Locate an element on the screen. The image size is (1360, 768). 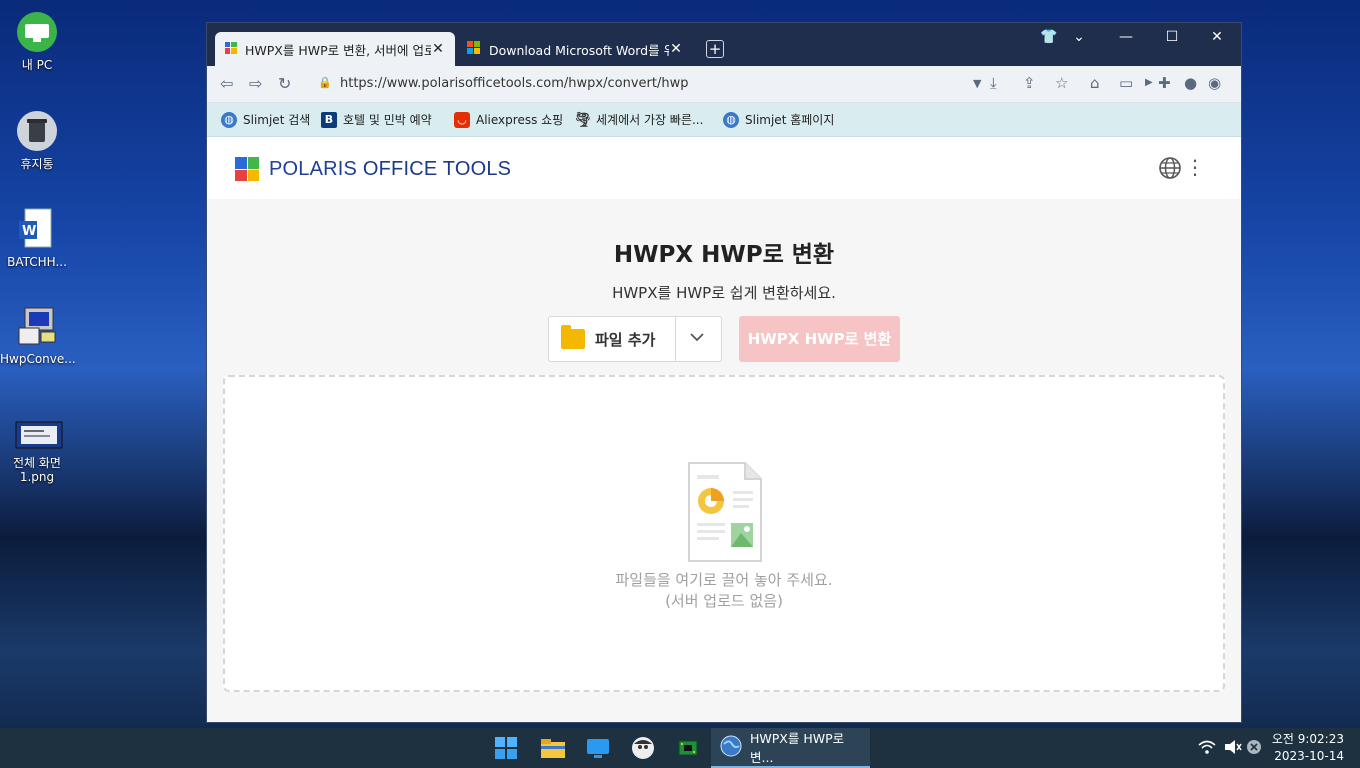
add-file-button: 파일 추가 is located at coordinates (635, 339).